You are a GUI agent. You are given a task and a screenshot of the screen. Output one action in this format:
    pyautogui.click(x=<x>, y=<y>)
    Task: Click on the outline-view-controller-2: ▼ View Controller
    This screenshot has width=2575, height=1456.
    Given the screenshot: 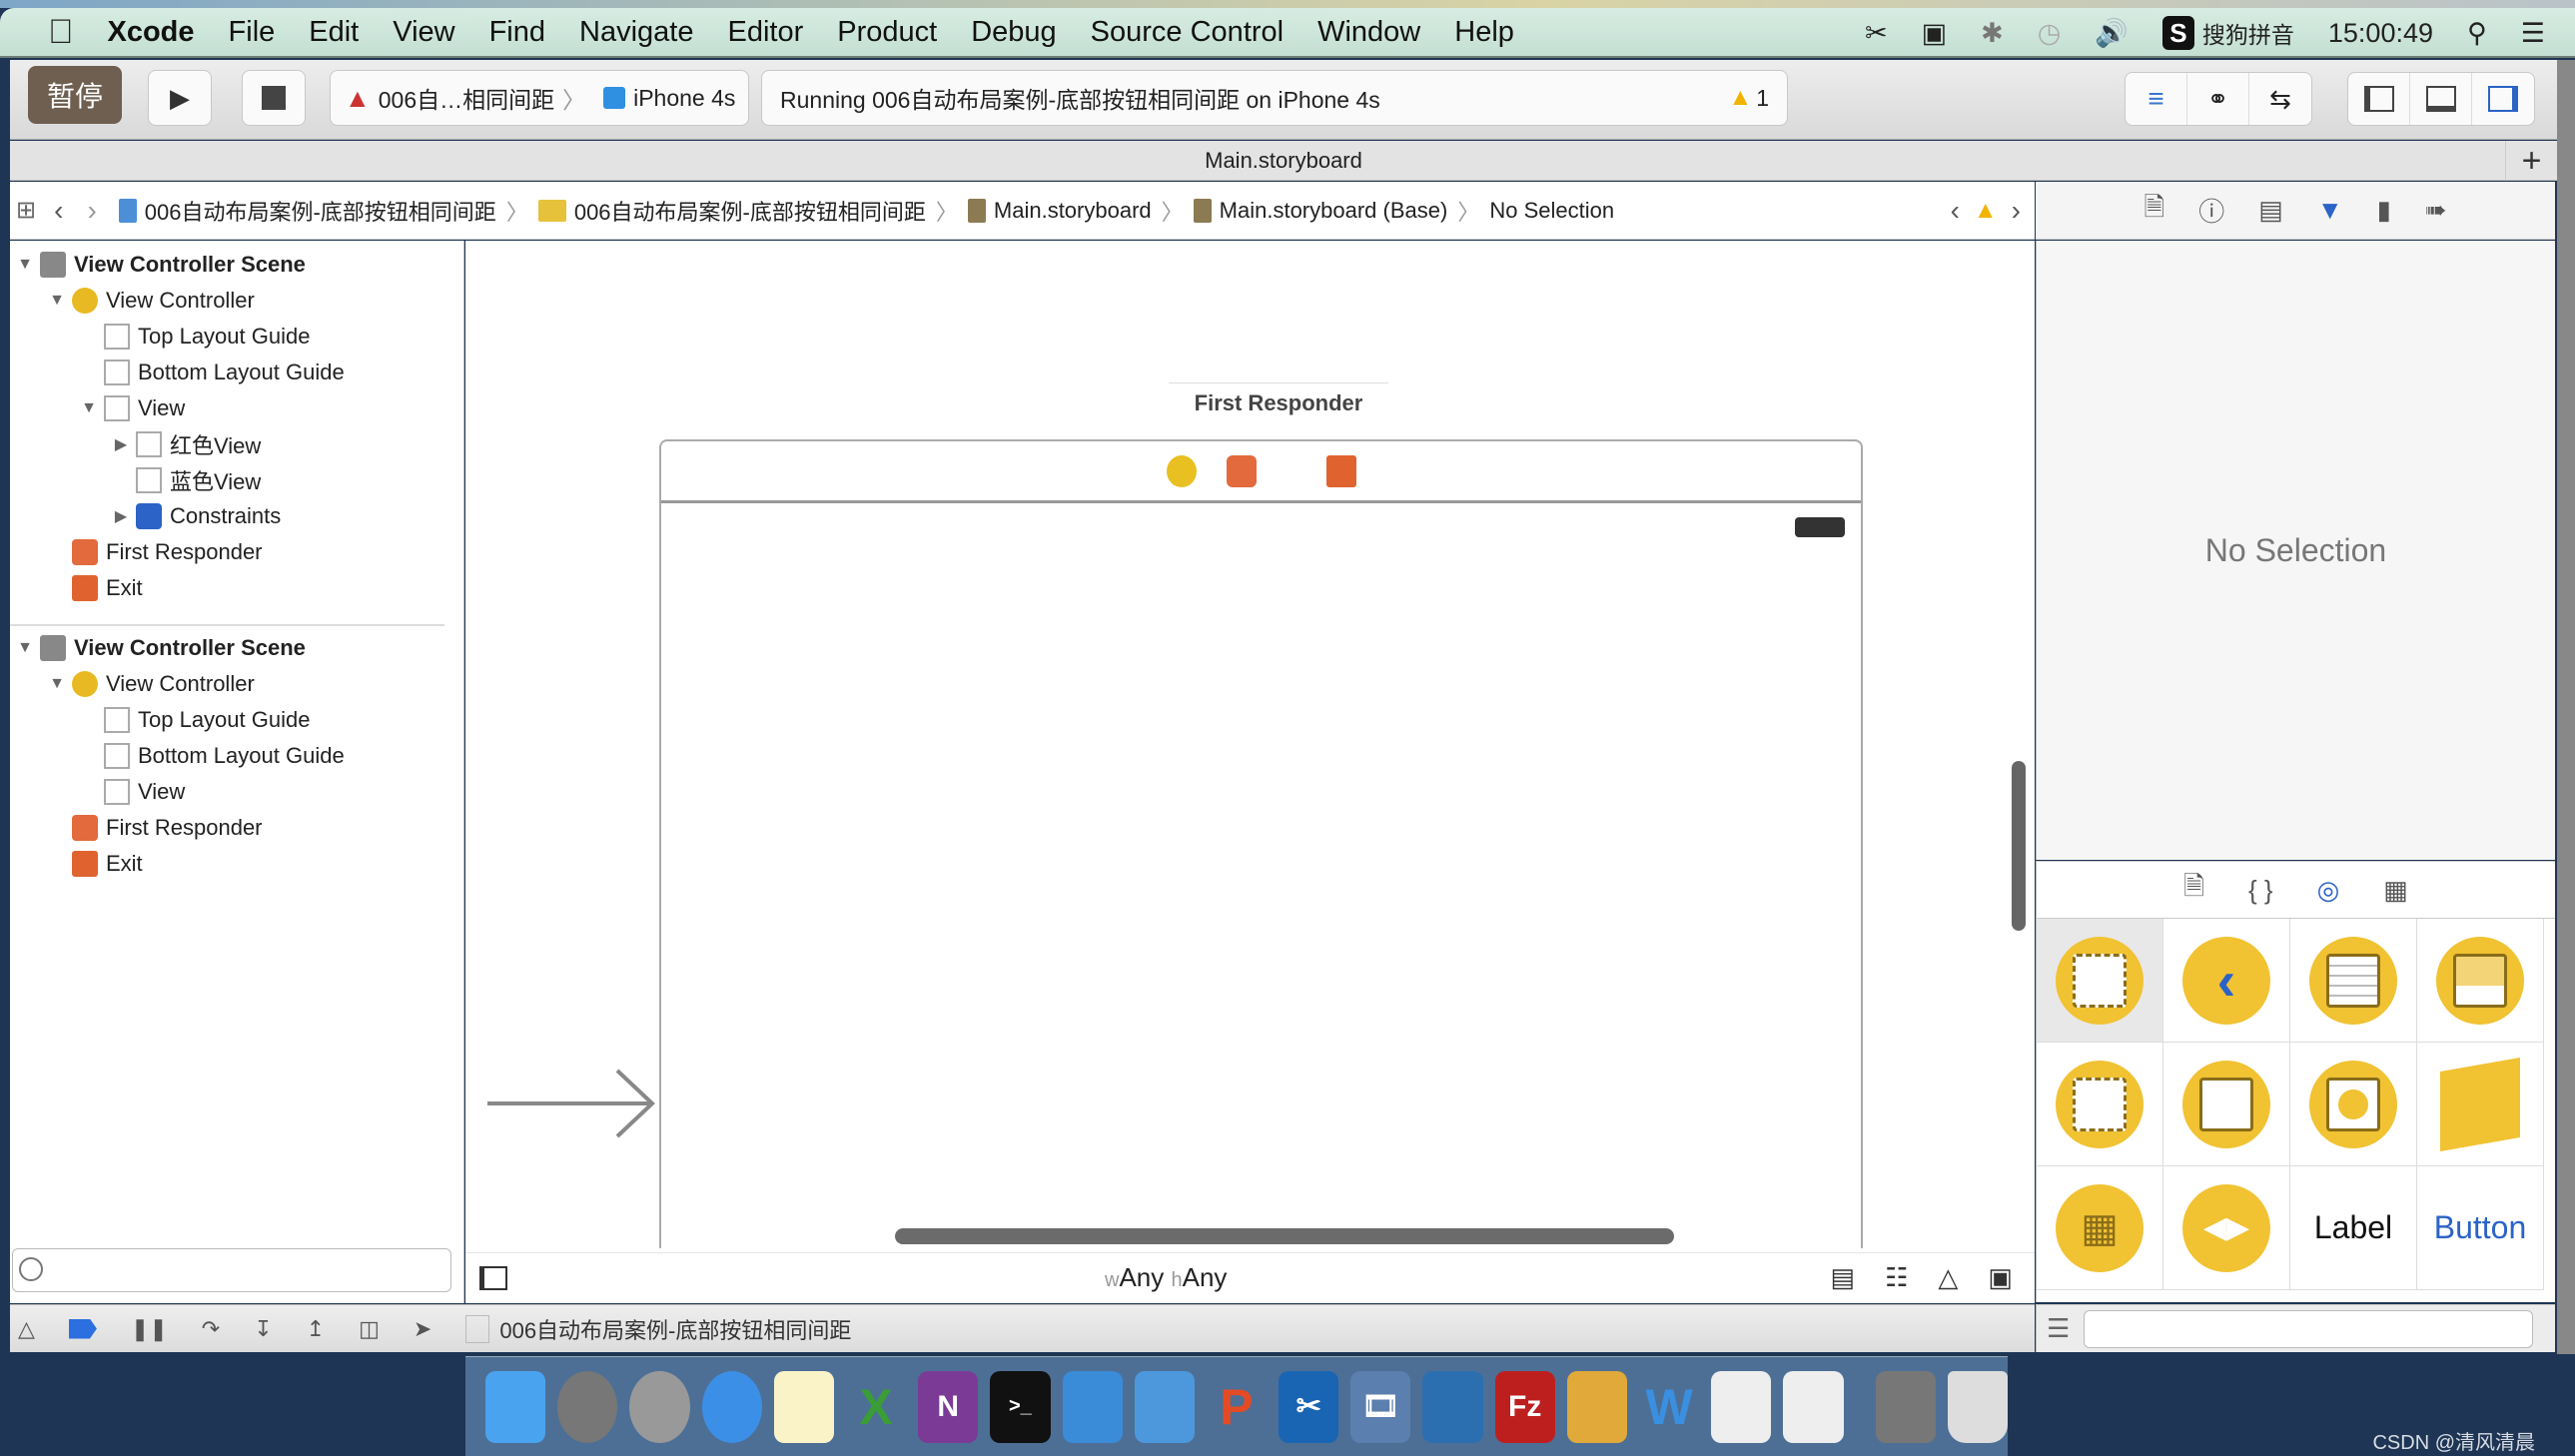 What is the action you would take?
    pyautogui.click(x=150, y=684)
    